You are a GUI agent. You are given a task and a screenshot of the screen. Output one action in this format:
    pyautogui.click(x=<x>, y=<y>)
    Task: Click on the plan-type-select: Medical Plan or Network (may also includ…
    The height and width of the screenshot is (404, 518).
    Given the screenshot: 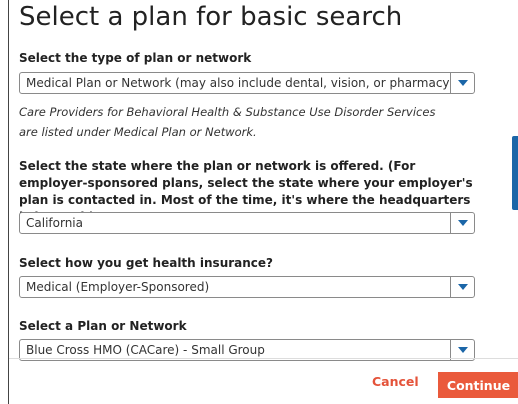 What is the action you would take?
    pyautogui.click(x=247, y=83)
    